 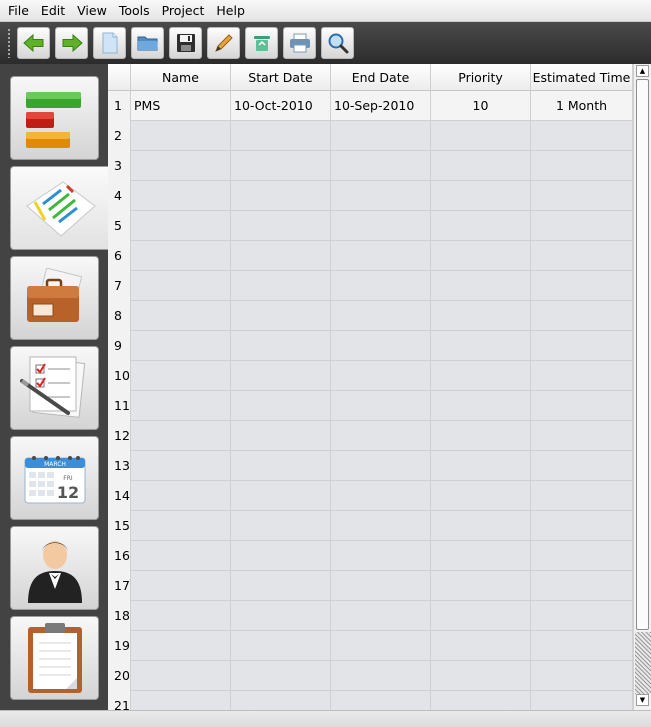 I want to click on cell-estimated-time: 1 Month, so click(x=582, y=106).